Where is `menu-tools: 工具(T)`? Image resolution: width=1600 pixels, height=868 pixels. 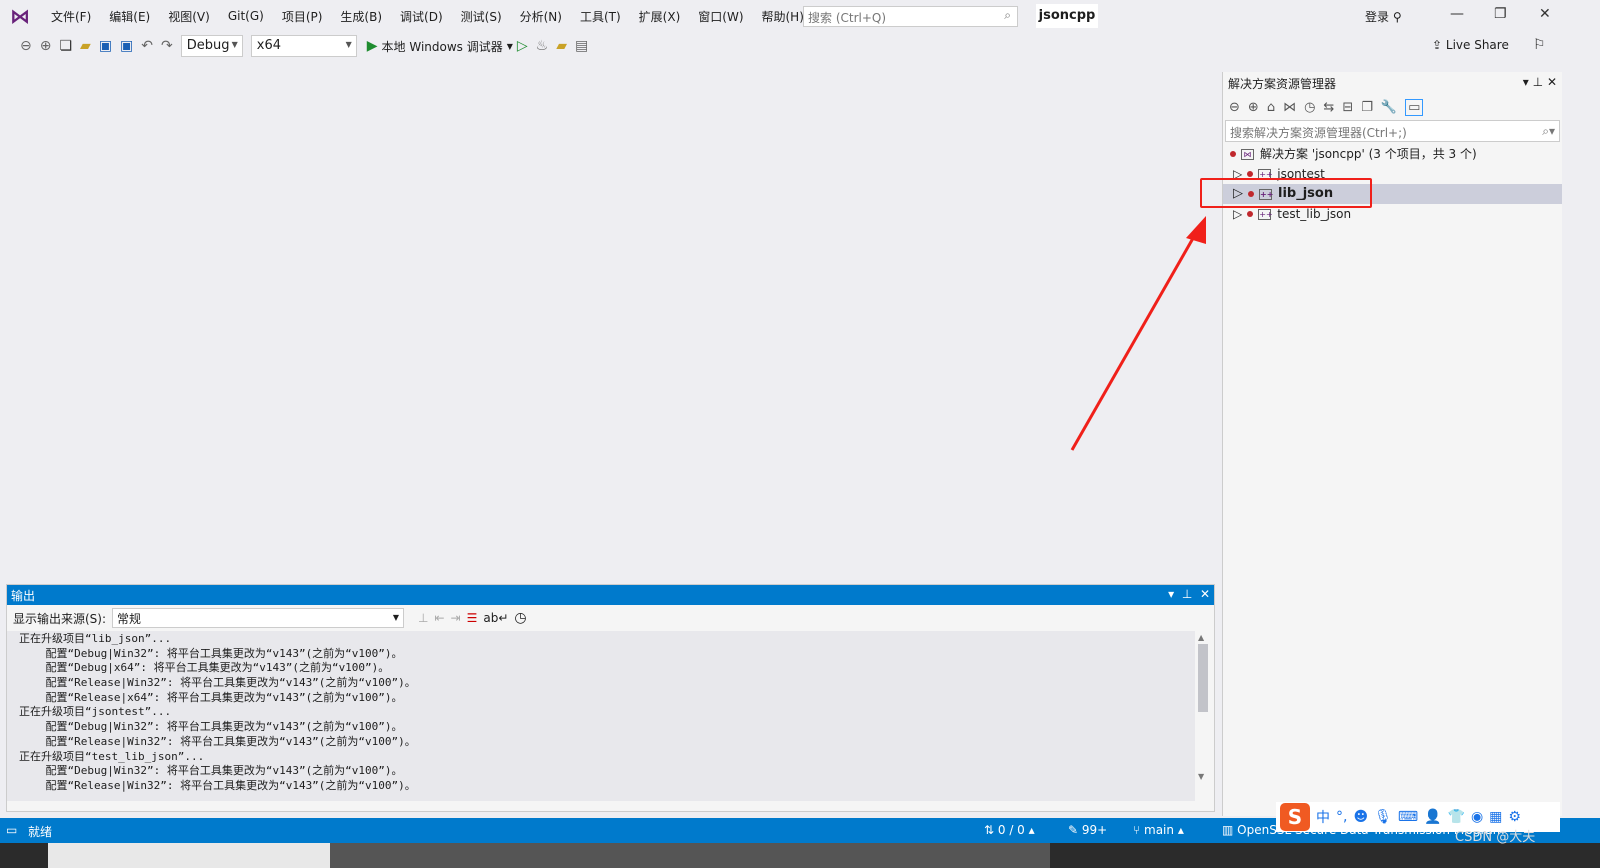 menu-tools: 工具(T) is located at coordinates (600, 16).